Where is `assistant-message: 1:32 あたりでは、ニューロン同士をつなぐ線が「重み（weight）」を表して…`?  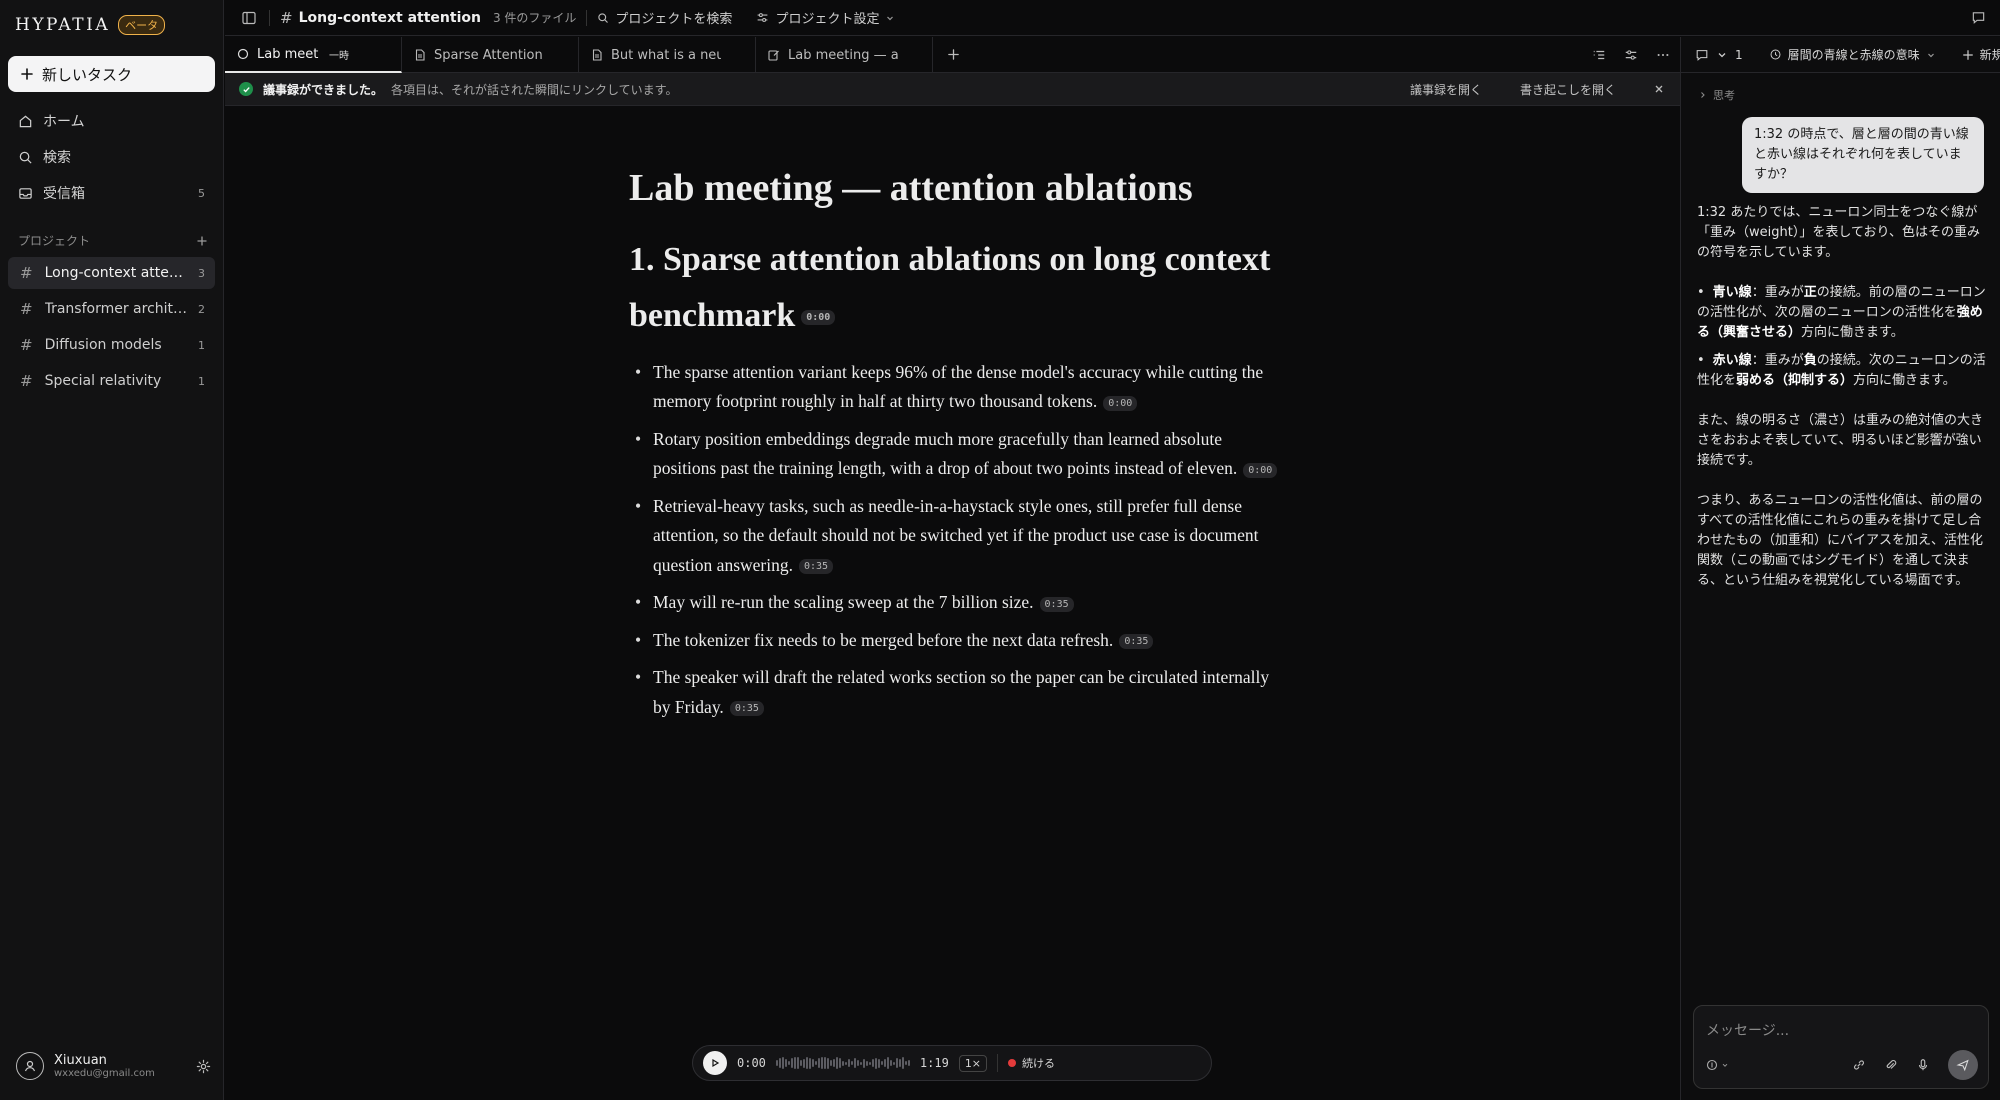 assistant-message: 1:32 あたりでは、ニューロン同士をつなぐ線が「重み（weight）」を表して… is located at coordinates (1842, 407).